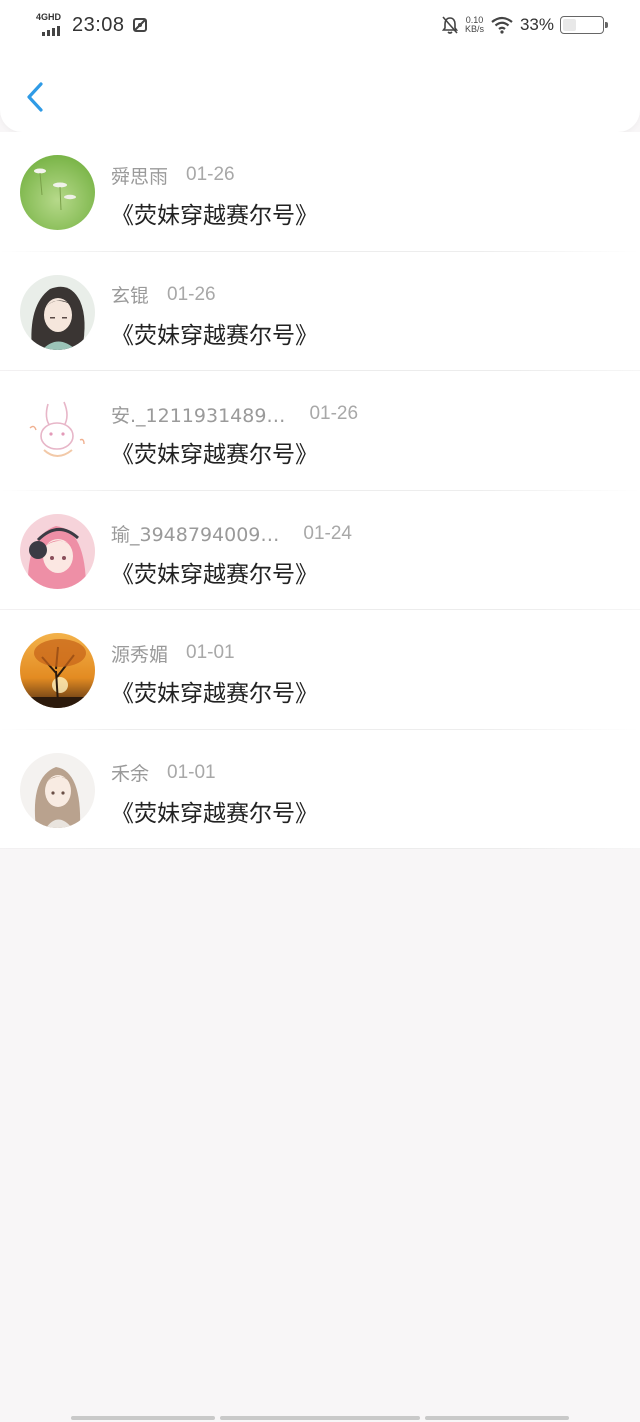 This screenshot has height=1422, width=640. Describe the element at coordinates (502, 25) in the screenshot. I see `wifi-icon` at that location.